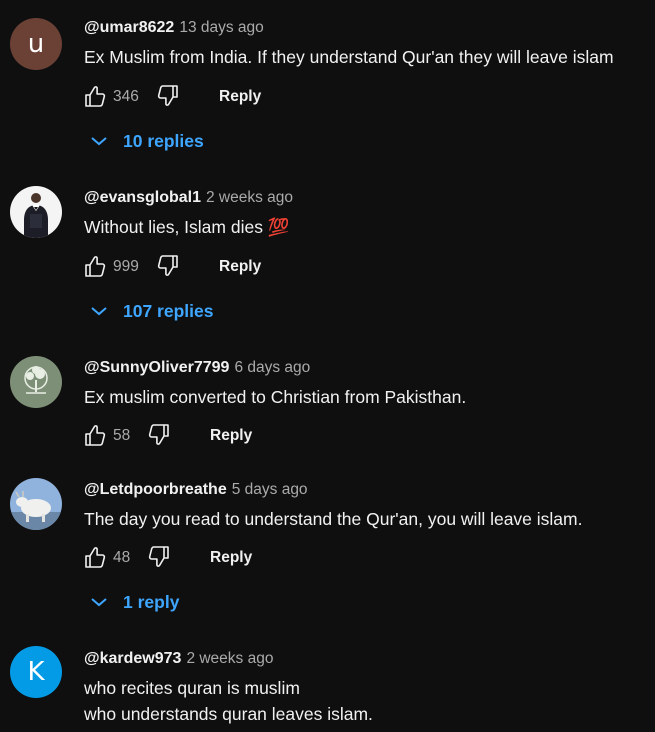 This screenshot has height=732, width=655. Describe the element at coordinates (126, 96) in the screenshot. I see `like-count: 346` at that location.